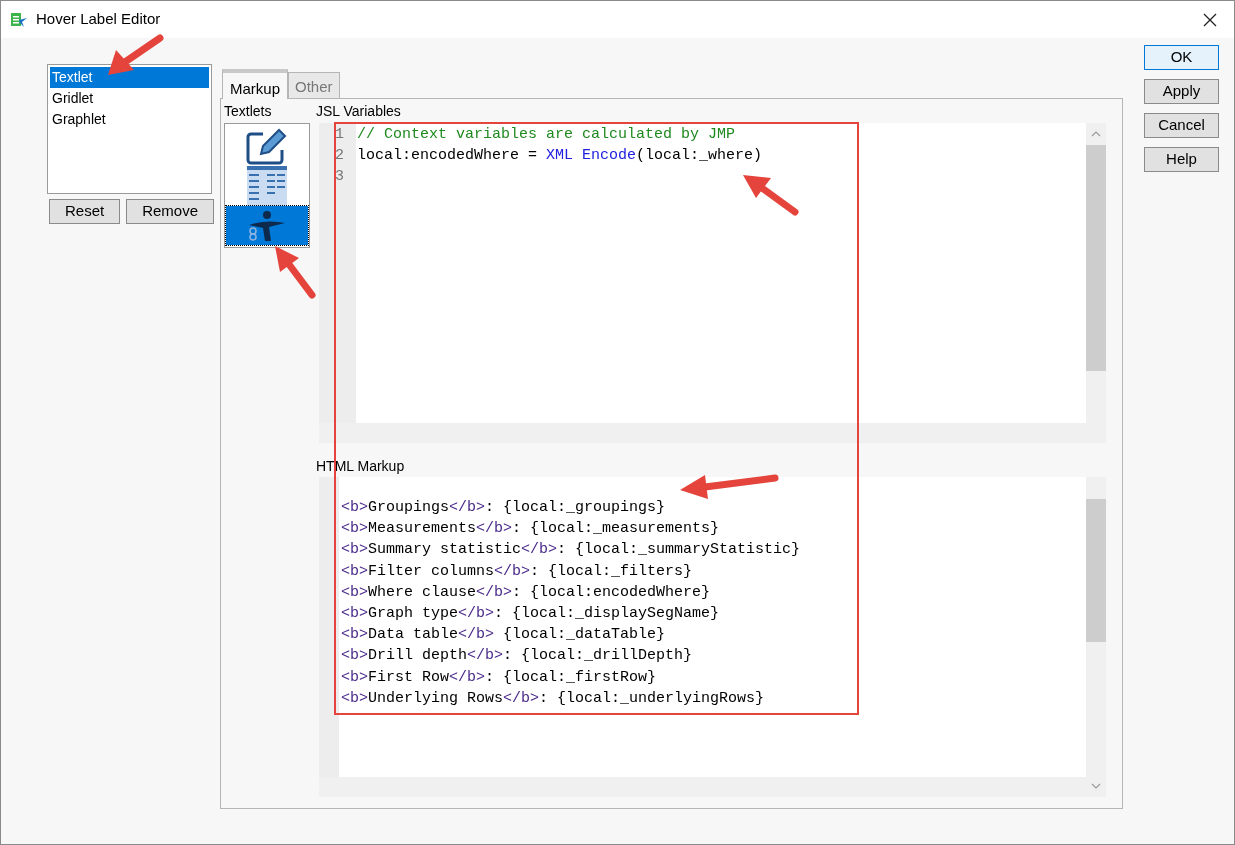  I want to click on list-button: Remove, so click(170, 211).